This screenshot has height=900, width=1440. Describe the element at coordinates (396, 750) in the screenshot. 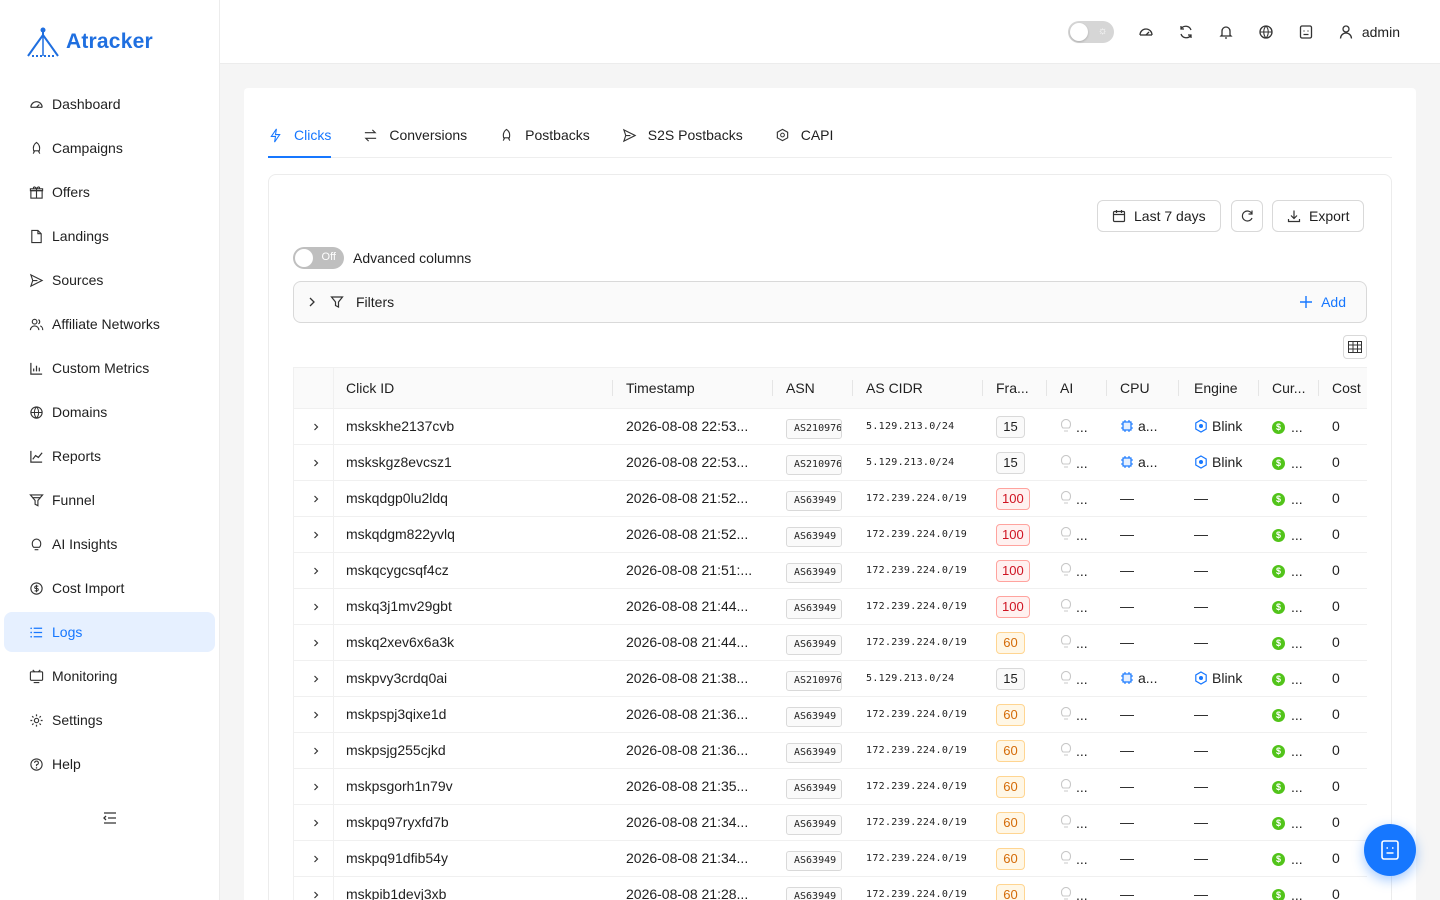

I see `click-id: mskpsjg255cjkd` at that location.